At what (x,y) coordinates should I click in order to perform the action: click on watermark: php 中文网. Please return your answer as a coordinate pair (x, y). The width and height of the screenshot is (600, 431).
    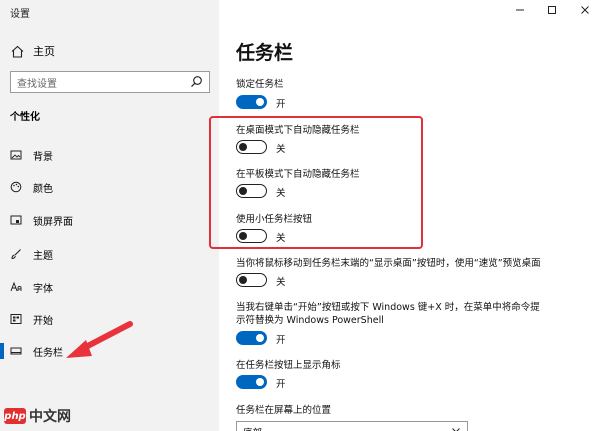
    Looking at the image, I should click on (37, 416).